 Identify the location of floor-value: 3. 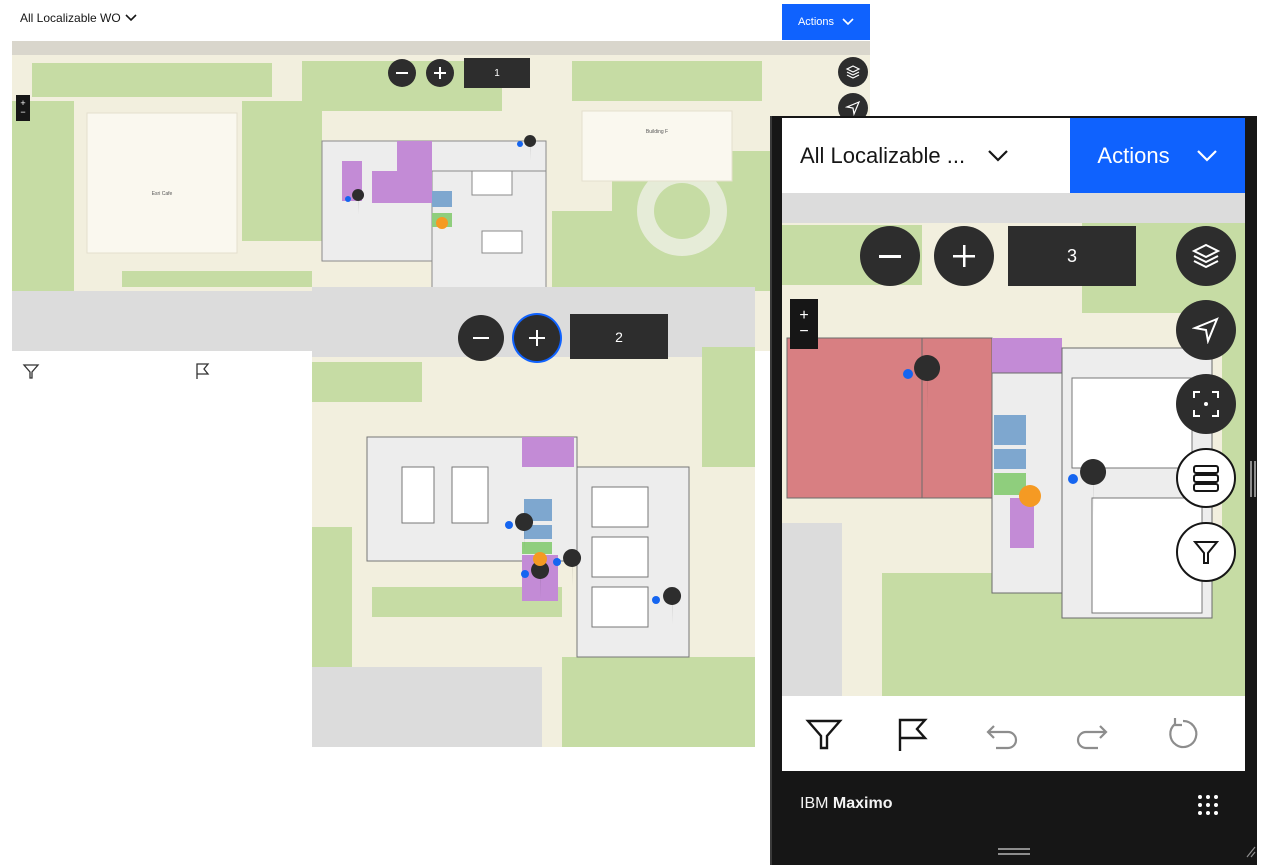
(1071, 255).